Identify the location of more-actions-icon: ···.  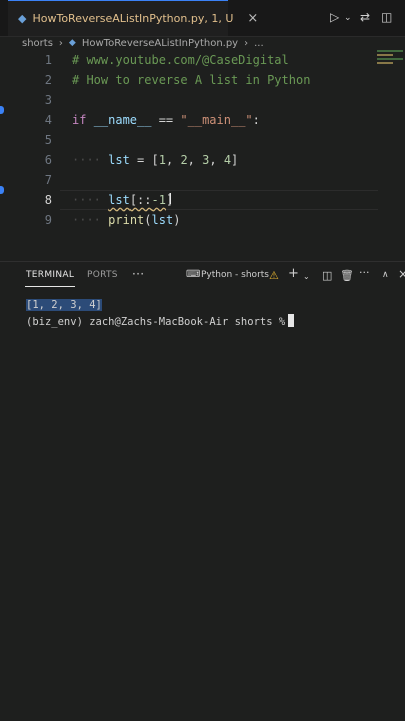
(364, 272).